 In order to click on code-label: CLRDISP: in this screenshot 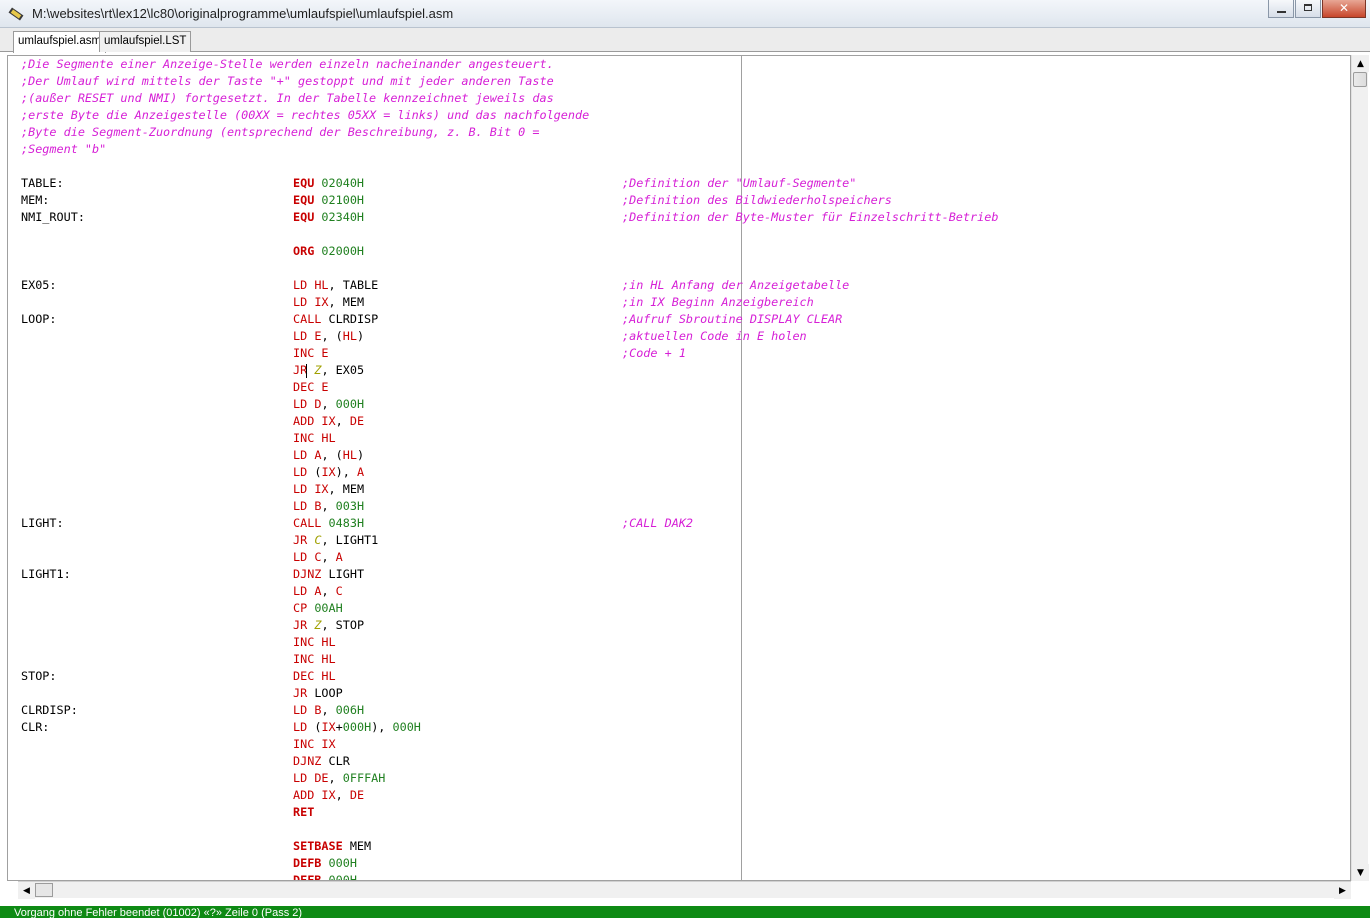, I will do `click(49, 710)`.